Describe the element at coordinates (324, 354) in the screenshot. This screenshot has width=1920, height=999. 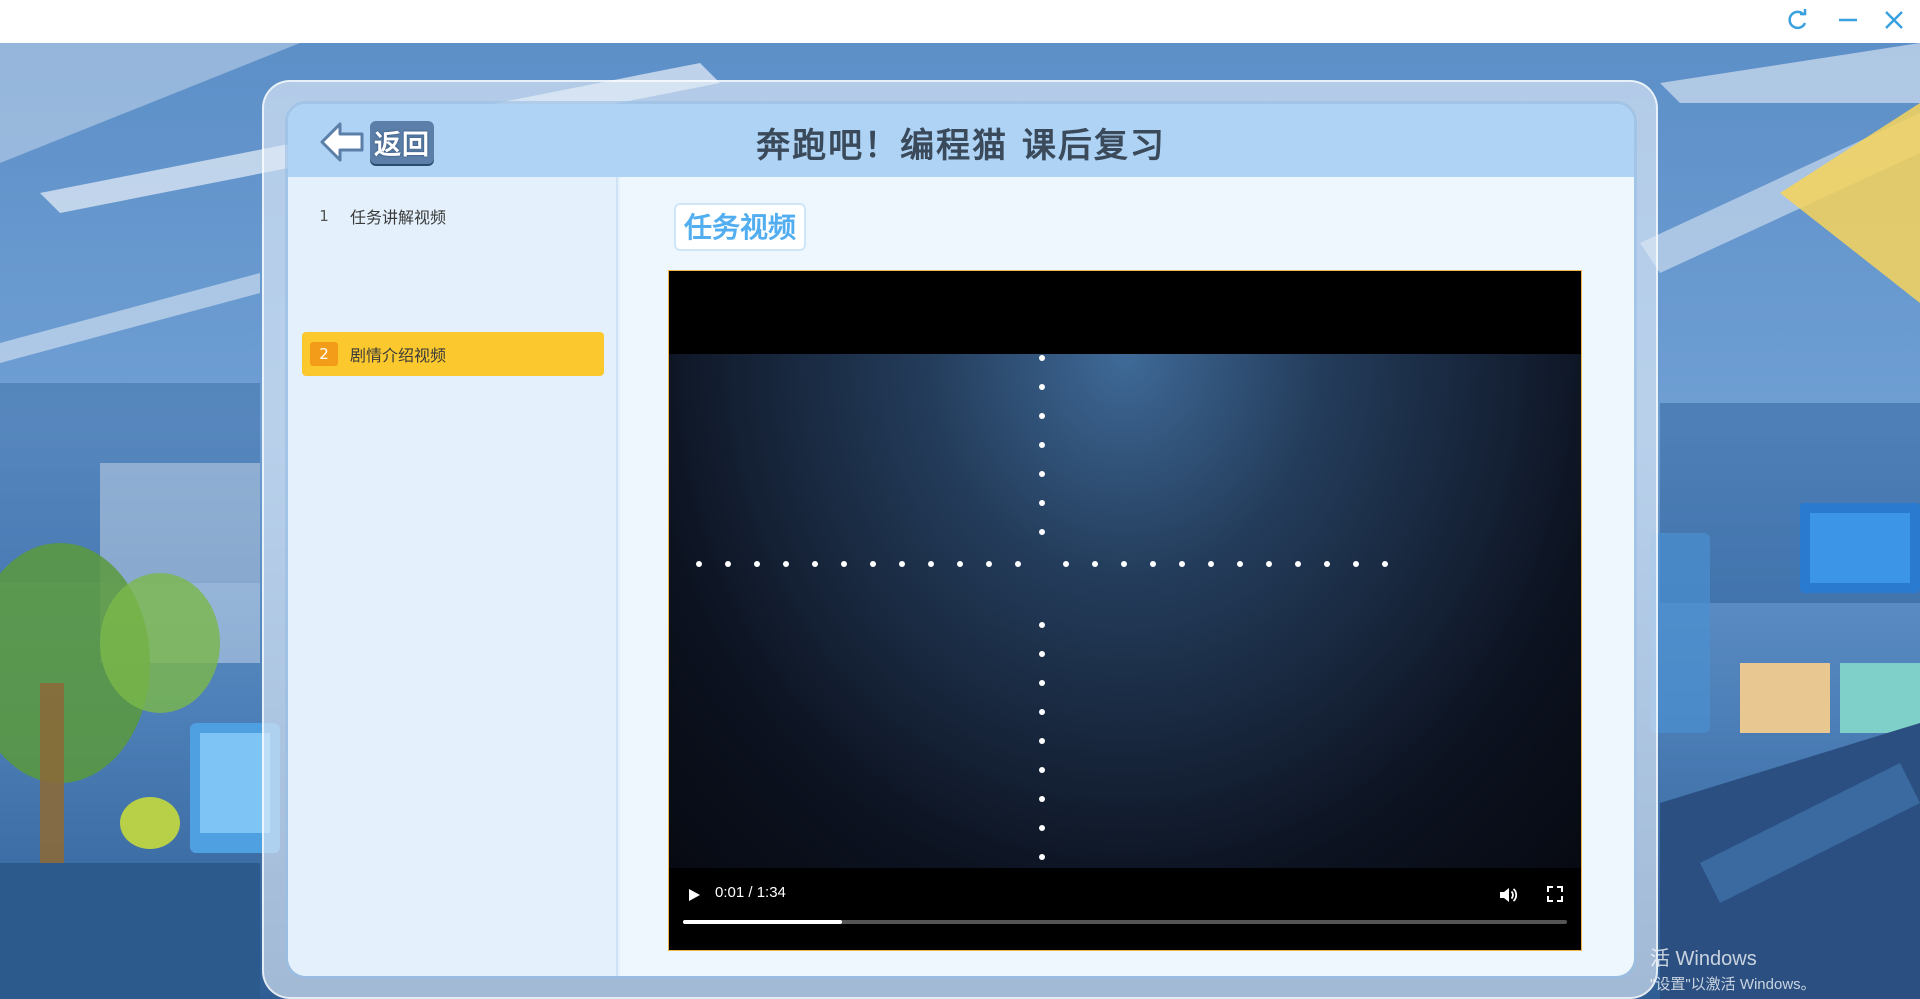
I see `video-list-item-number: 2` at that location.